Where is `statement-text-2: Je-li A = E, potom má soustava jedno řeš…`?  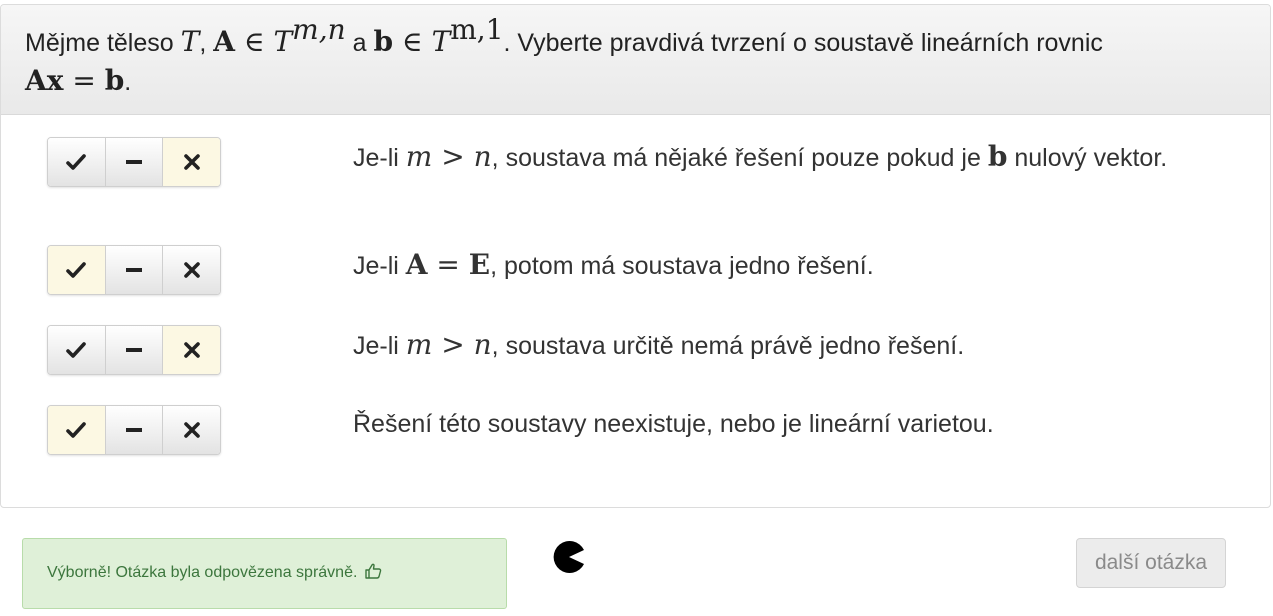
statement-text-2: Je-li A = E, potom má soustava jedno řeš… is located at coordinates (613, 264).